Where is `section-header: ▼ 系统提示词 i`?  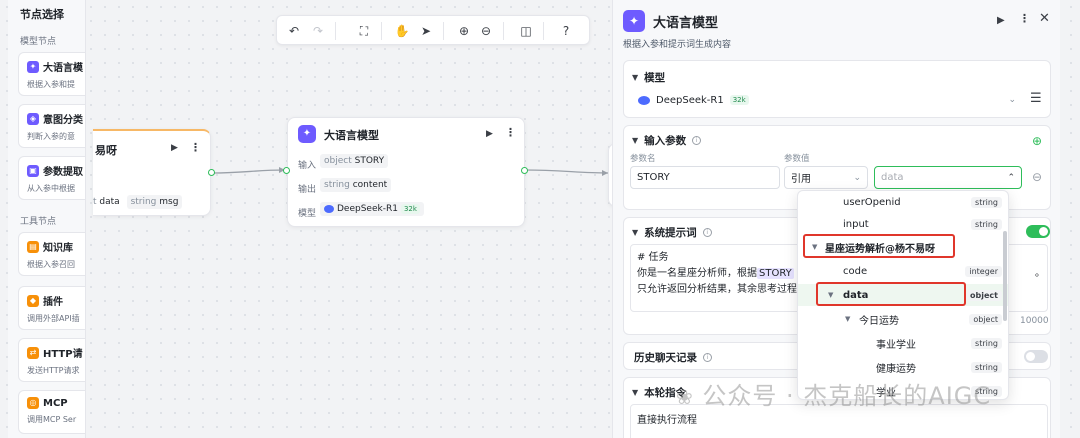 section-header: ▼ 系统提示词 i is located at coordinates (672, 232).